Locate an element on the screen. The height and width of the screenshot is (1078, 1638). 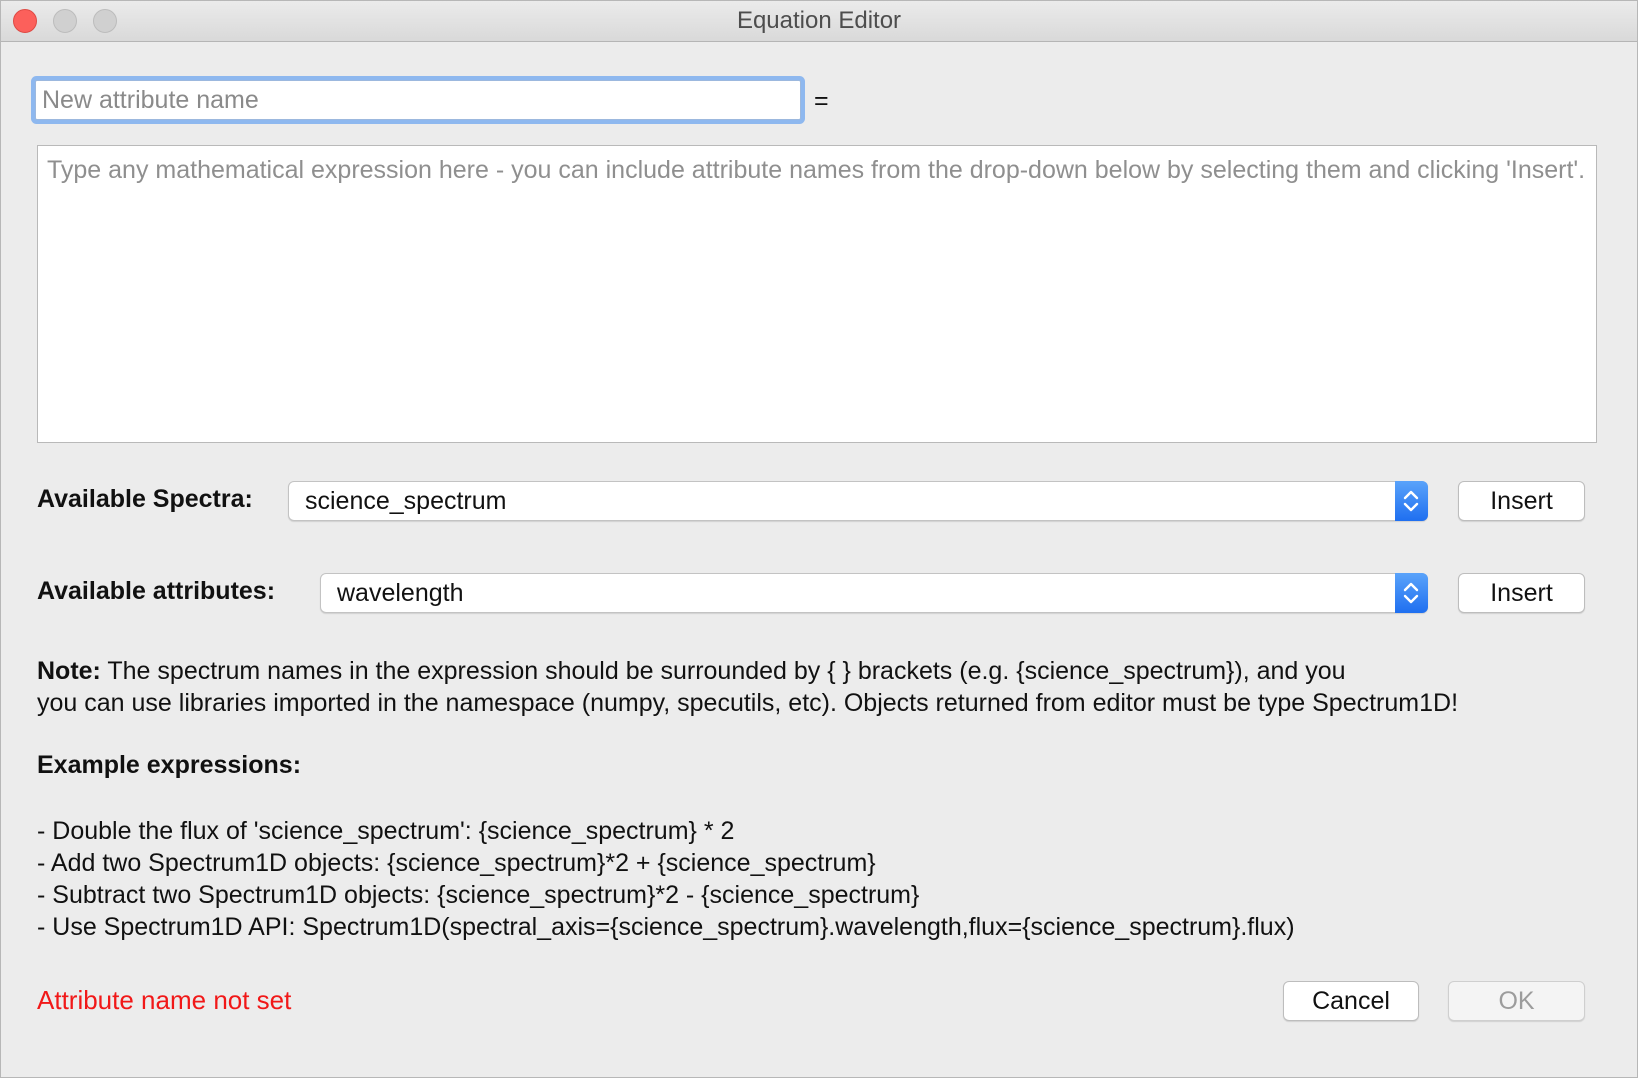
attribute-name-input is located at coordinates (418, 100).